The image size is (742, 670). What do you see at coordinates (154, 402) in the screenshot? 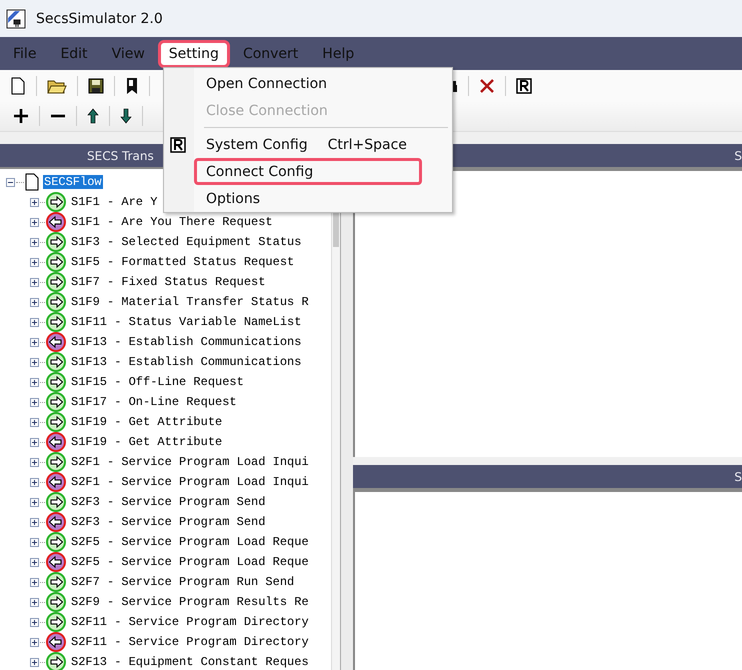
I see `tree-item: S1F17 - On-Line Request` at bounding box center [154, 402].